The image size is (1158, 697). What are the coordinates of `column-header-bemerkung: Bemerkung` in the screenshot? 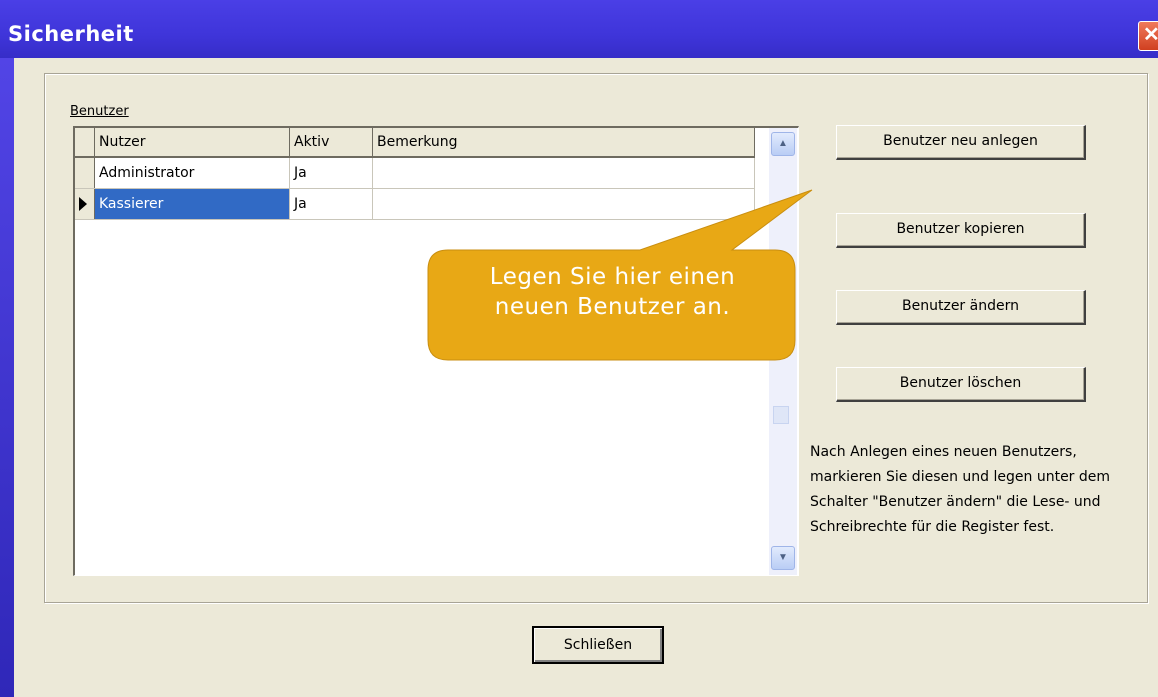 It's located at (564, 142).